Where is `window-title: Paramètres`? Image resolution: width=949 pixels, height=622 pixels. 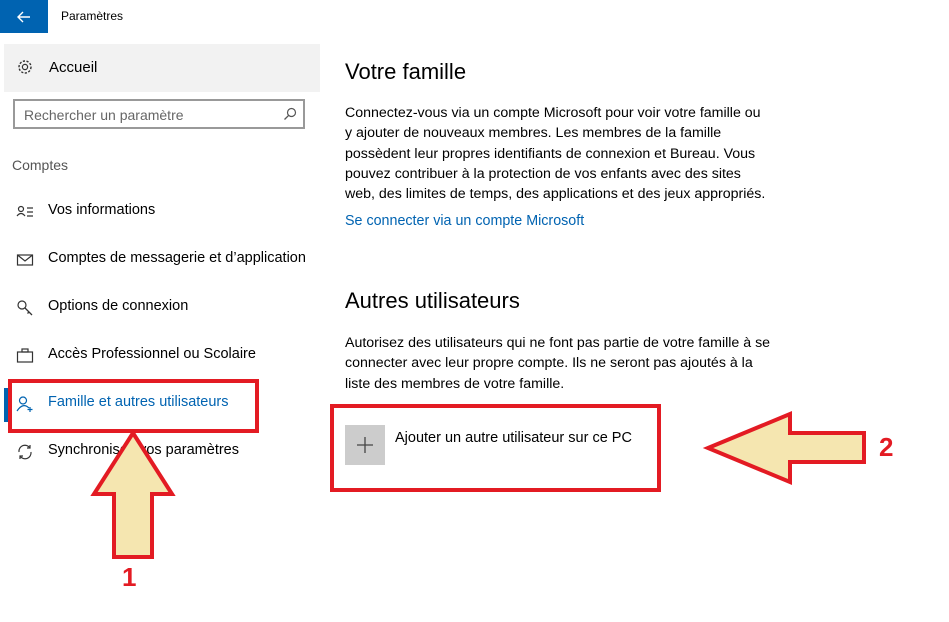
window-title: Paramètres is located at coordinates (92, 16).